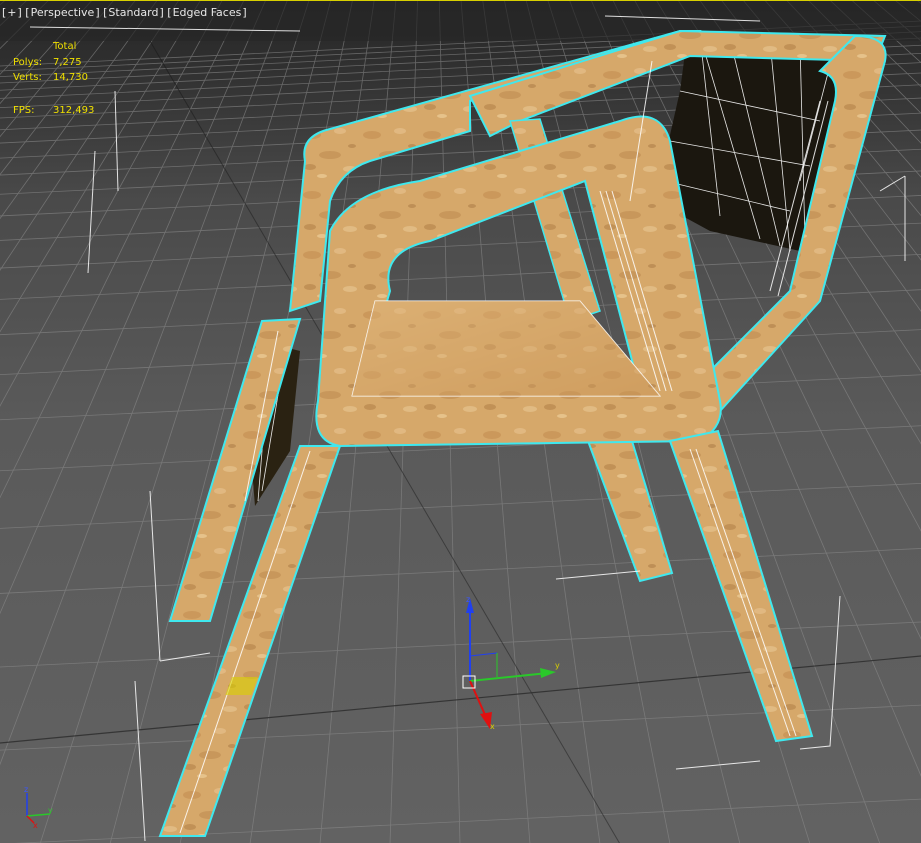 This screenshot has width=921, height=843. Describe the element at coordinates (28, 62) in the screenshot. I see `polys-label: Polys:` at that location.